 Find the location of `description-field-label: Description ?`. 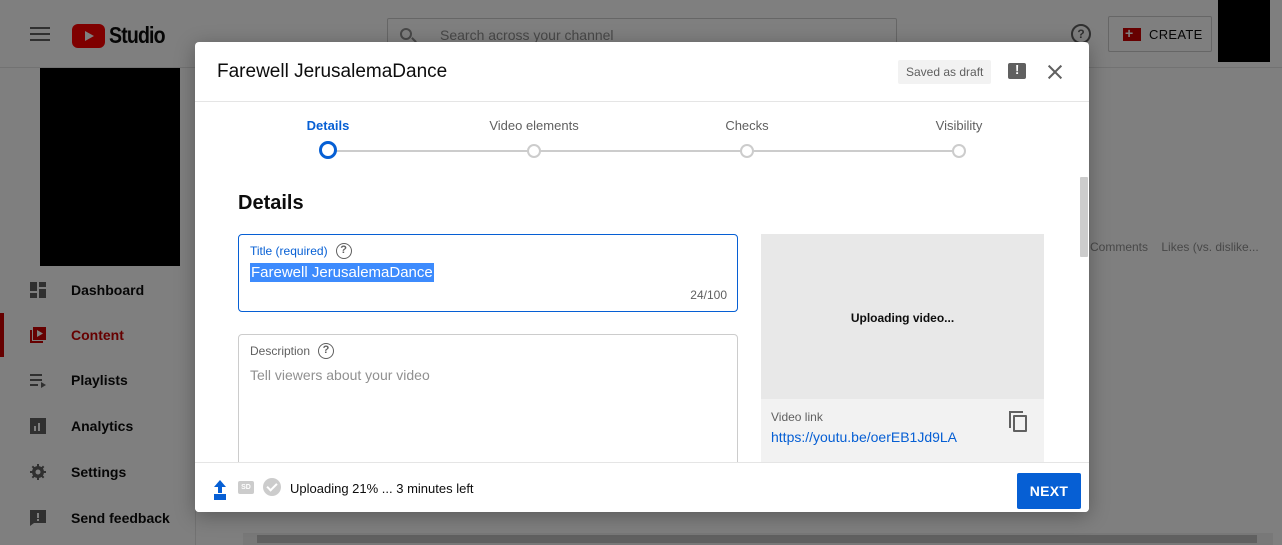

description-field-label: Description ? is located at coordinates (292, 351).